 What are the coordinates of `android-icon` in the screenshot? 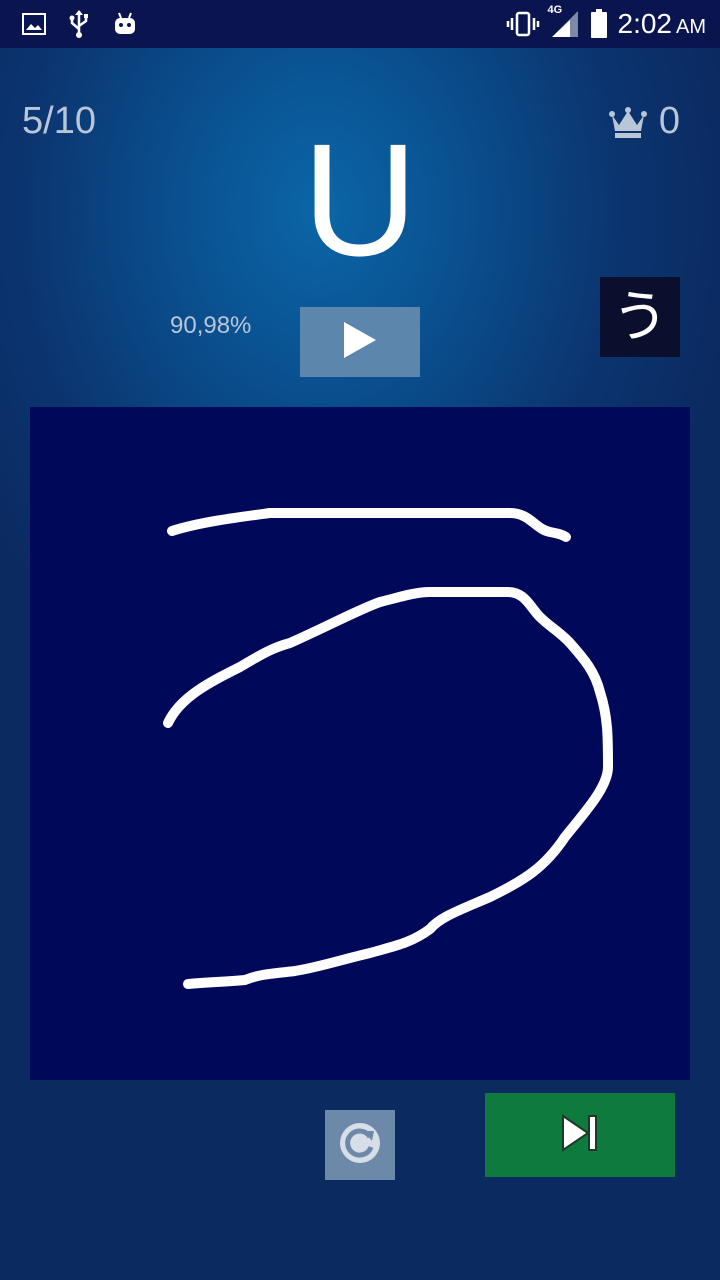 It's located at (125, 24).